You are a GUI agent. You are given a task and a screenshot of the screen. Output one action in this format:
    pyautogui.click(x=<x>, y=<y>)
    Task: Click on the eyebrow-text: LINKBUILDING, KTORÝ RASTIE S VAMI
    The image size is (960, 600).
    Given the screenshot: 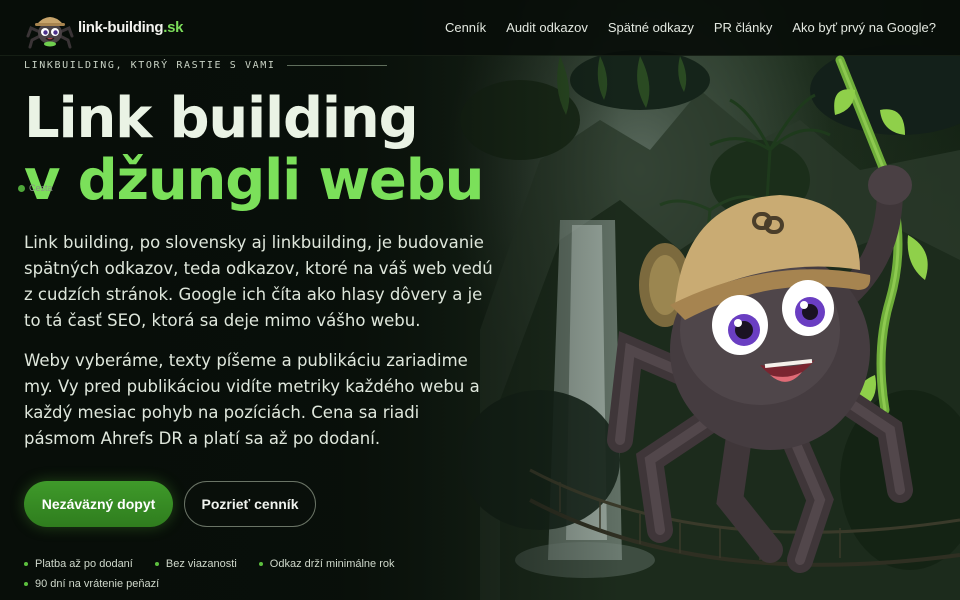 What is the action you would take?
    pyautogui.click(x=150, y=65)
    